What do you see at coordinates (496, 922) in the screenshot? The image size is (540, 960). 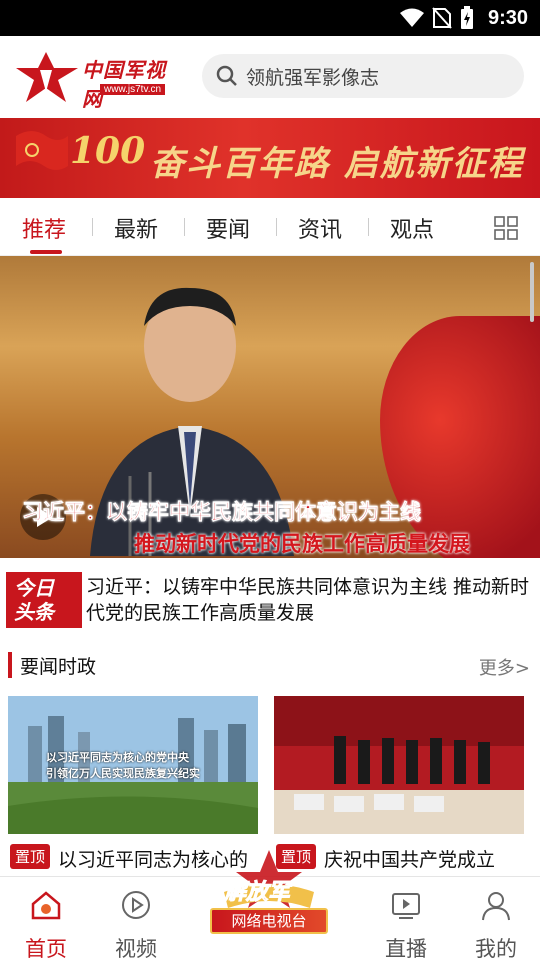 I see `nav-profile: 我的` at bounding box center [496, 922].